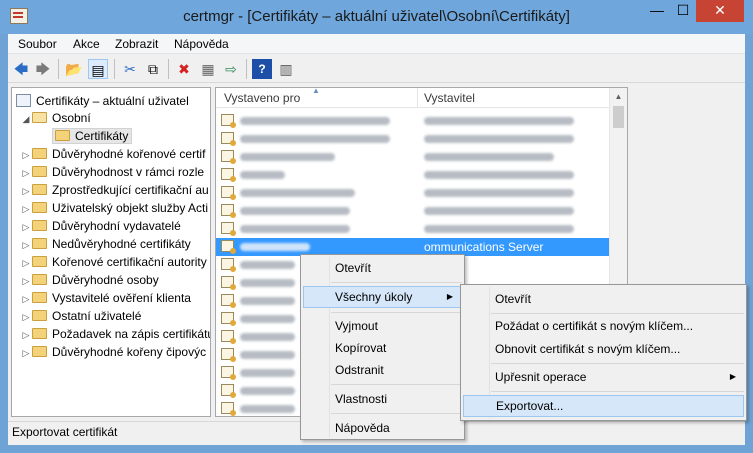 The height and width of the screenshot is (453, 753). I want to click on certificates-root-icon, so click(23, 100).